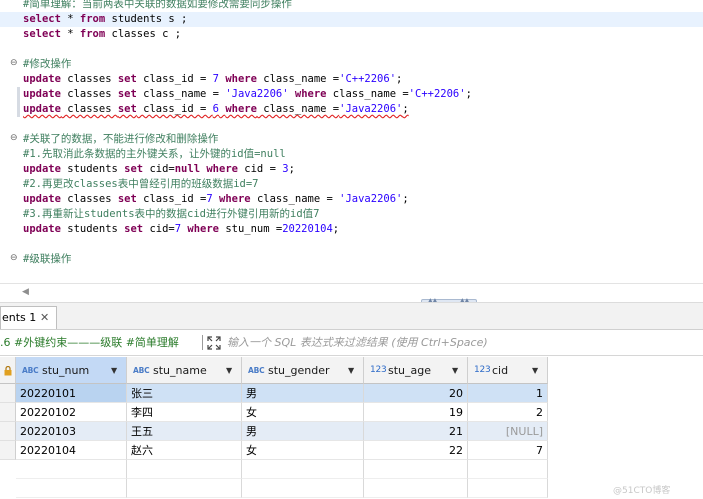  I want to click on comment-line: #3.再重新让students表中的数据cid进行外键引用新的id值7, so click(351, 214).